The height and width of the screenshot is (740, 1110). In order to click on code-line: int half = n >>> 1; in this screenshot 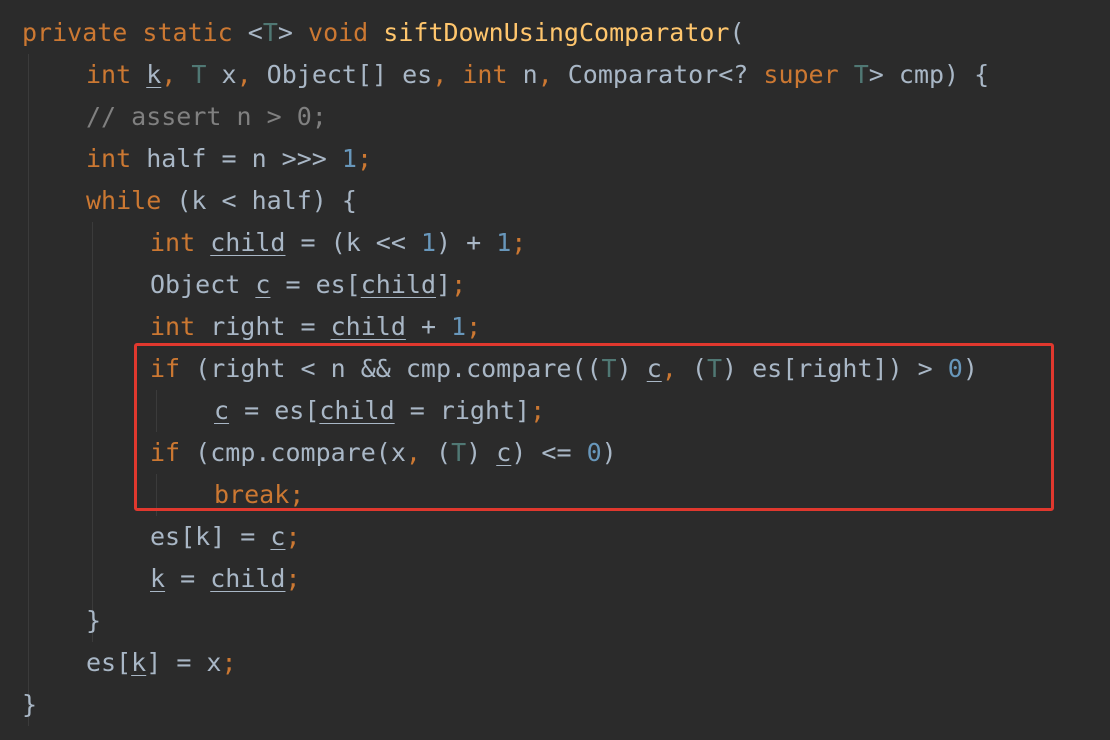, I will do `click(229, 159)`.